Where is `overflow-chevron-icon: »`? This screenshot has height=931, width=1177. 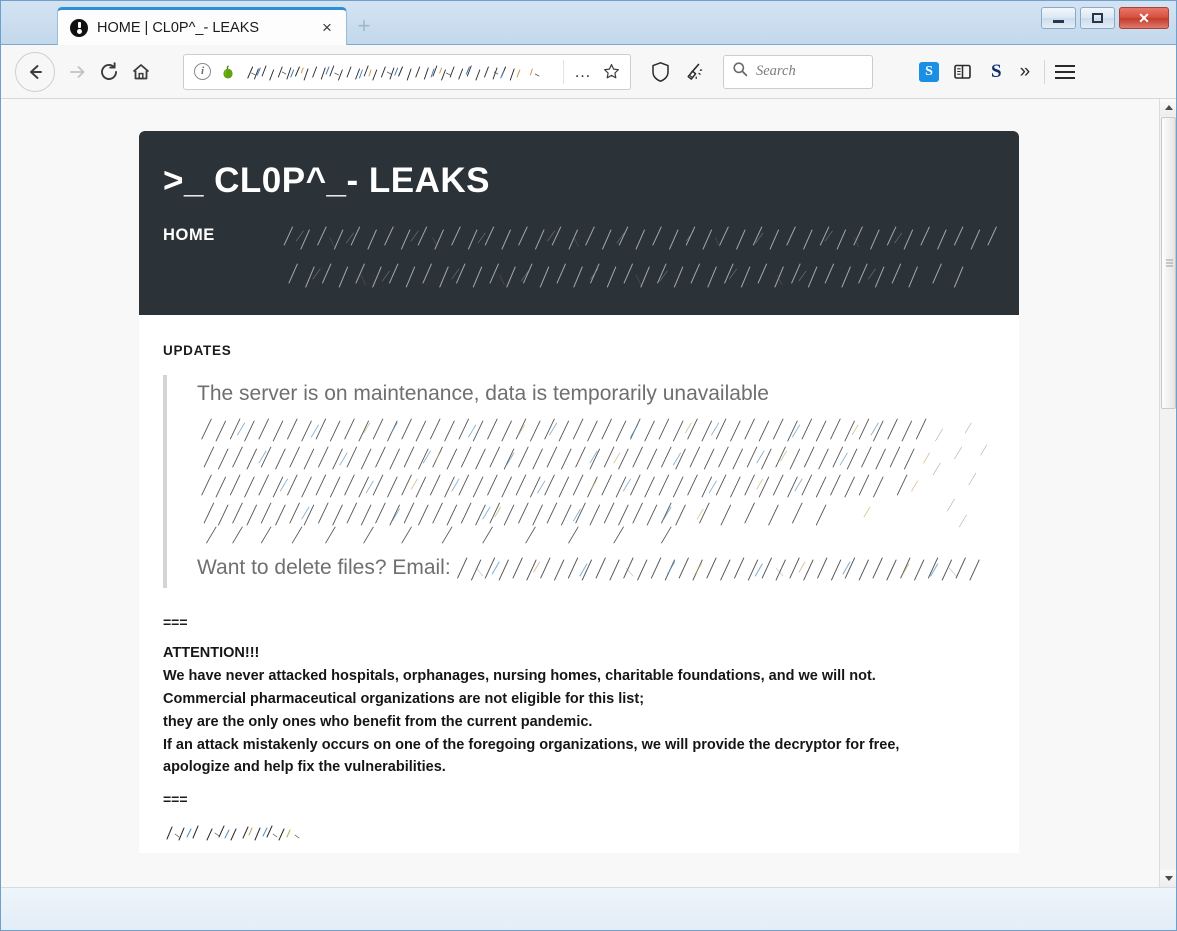
overflow-chevron-icon: » is located at coordinates (1025, 72).